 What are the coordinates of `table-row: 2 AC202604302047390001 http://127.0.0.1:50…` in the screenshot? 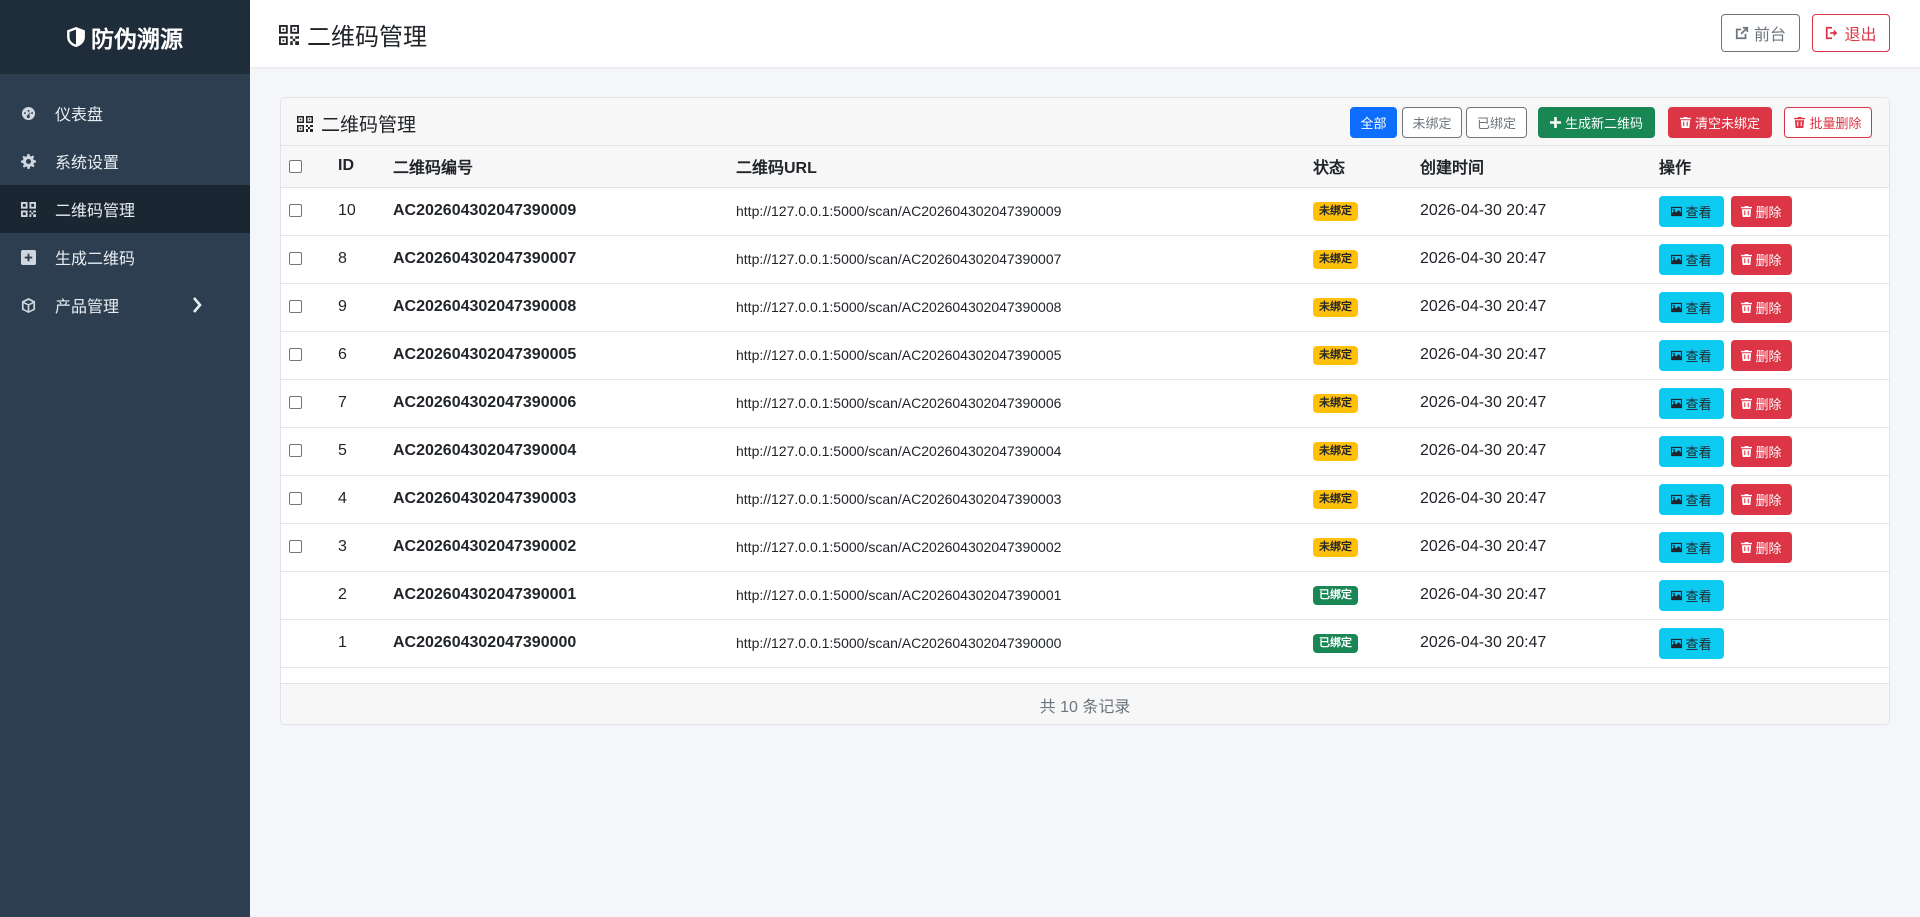 It's located at (1085, 595).